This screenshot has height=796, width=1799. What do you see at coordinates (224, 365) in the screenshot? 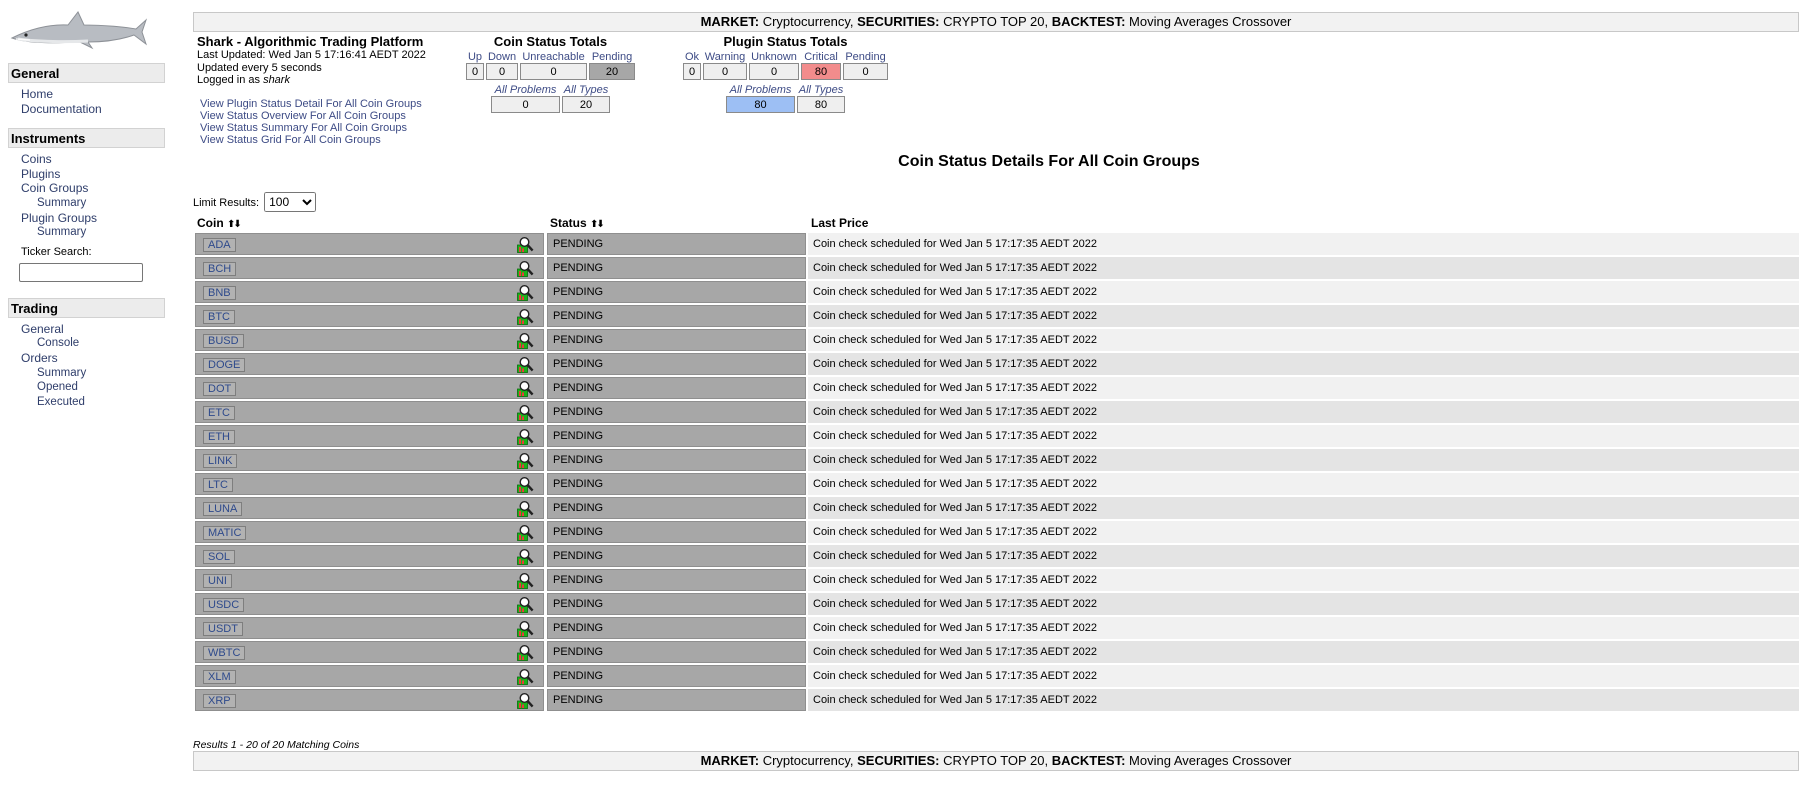
I see `coin-link: DOGE` at bounding box center [224, 365].